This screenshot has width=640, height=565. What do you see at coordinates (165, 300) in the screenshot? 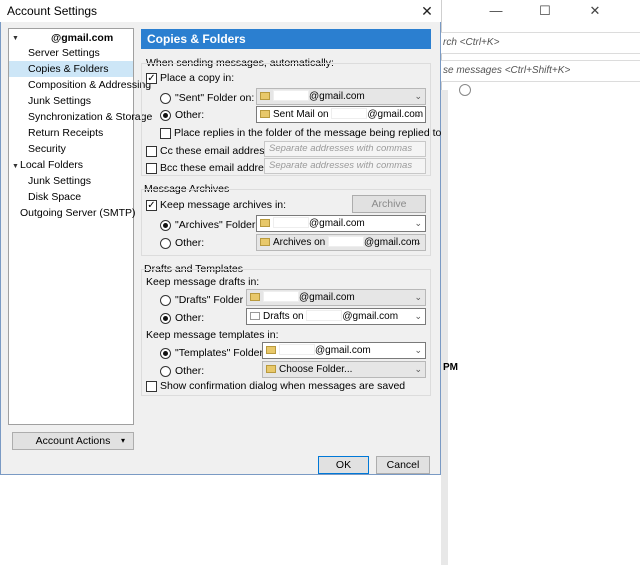
I see `drafts-folder-radio` at bounding box center [165, 300].